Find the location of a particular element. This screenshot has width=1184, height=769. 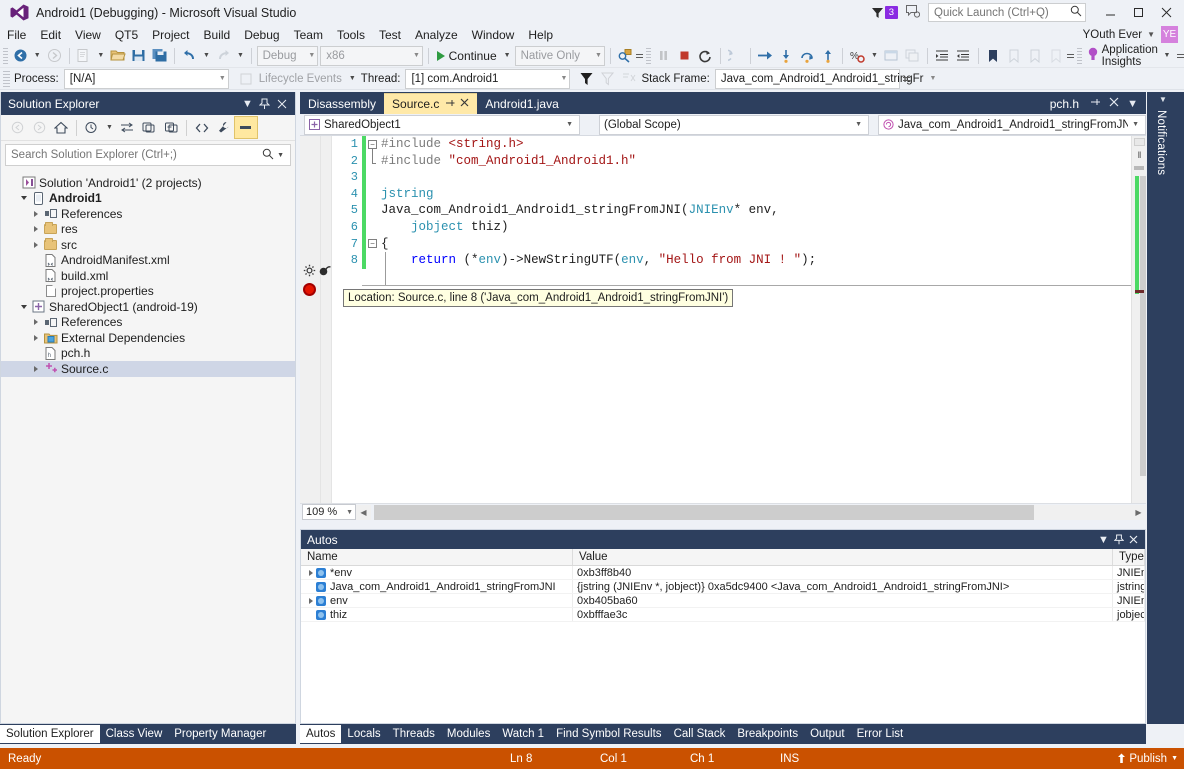

tracepoint-icon is located at coordinates (326, 272).